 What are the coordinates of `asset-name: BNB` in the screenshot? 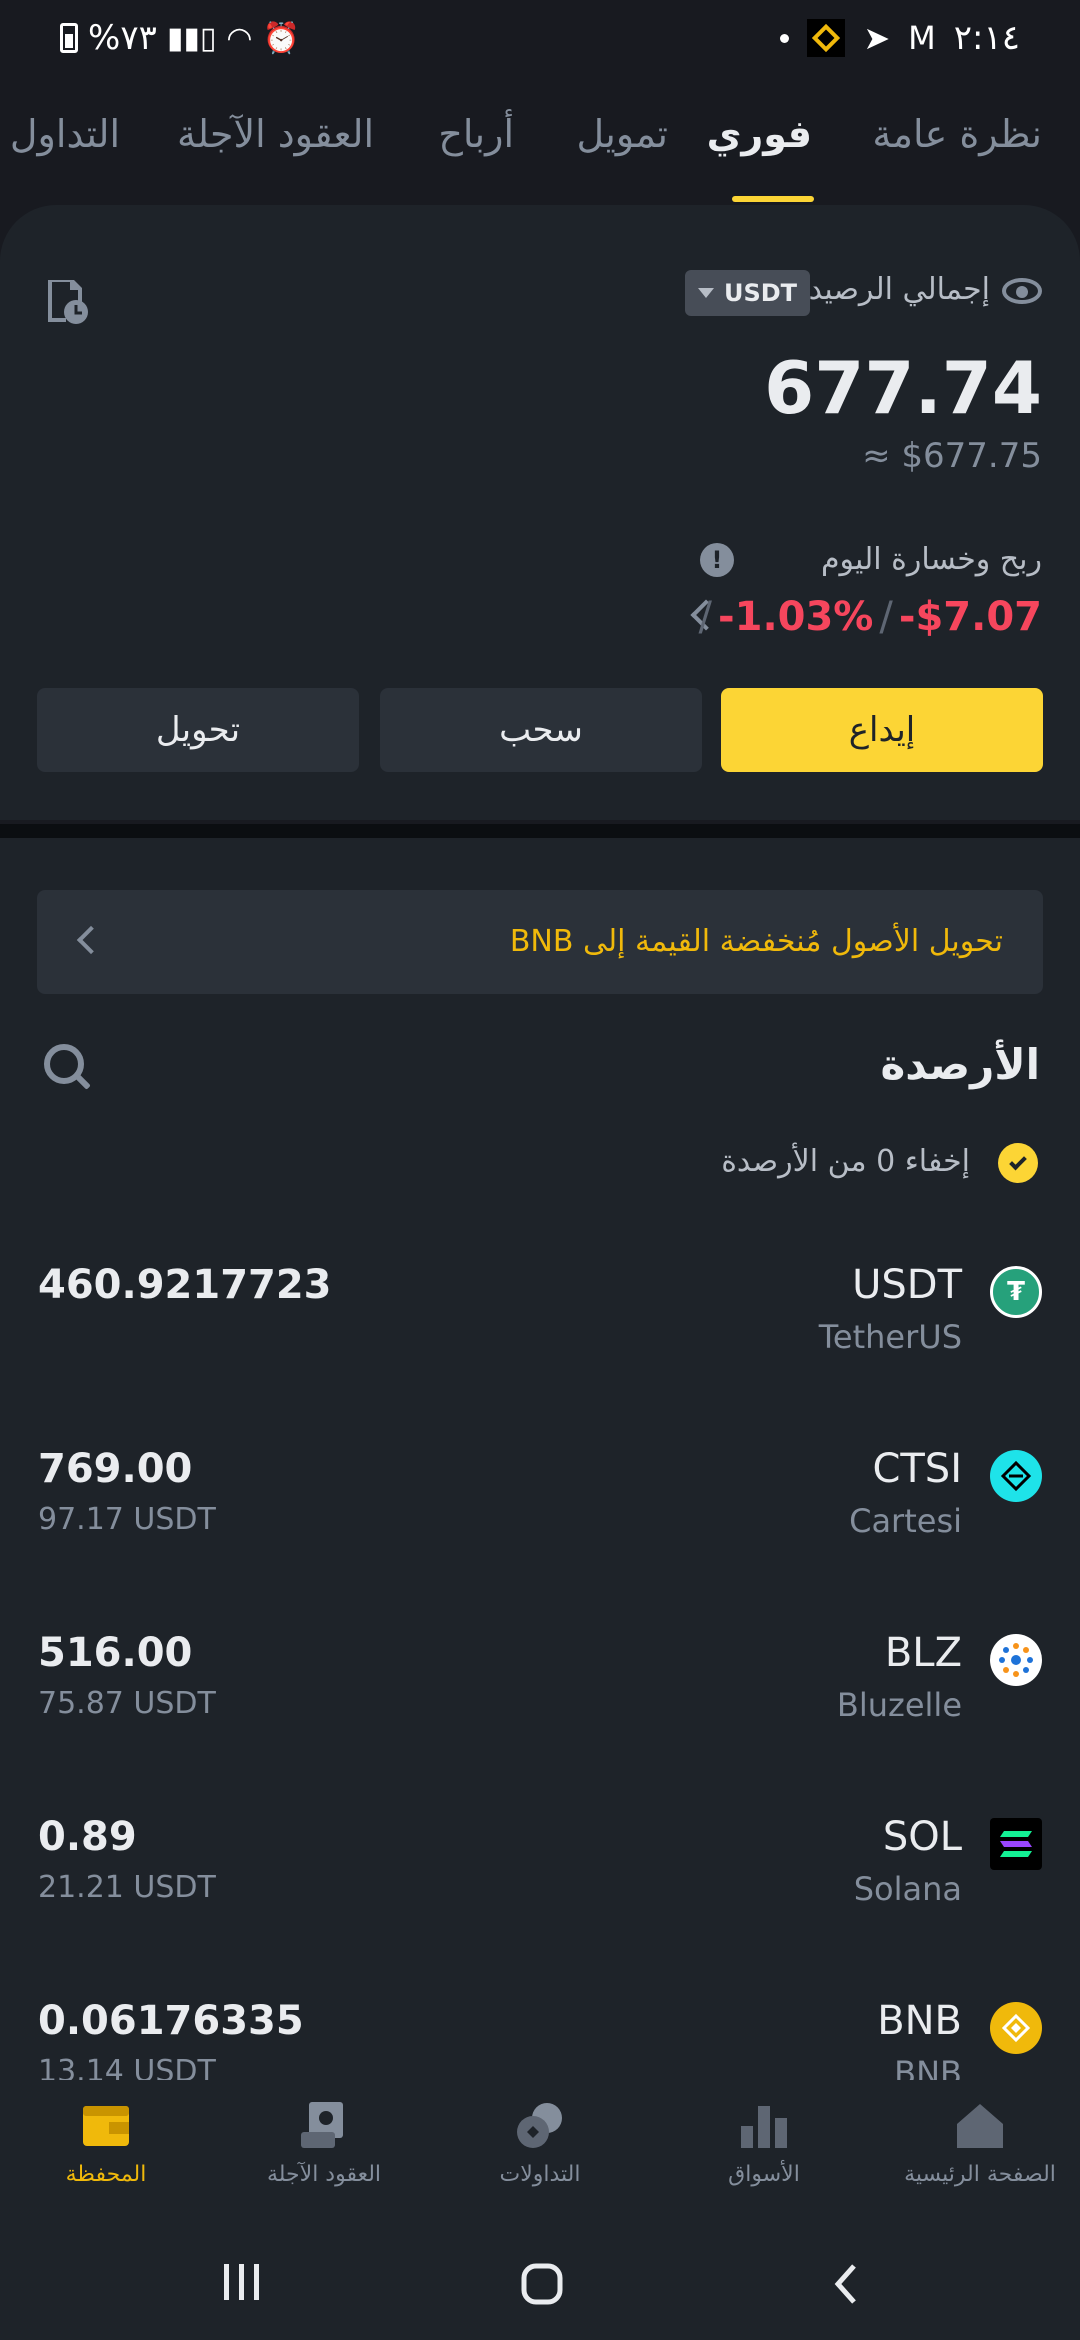 It's located at (928, 2068).